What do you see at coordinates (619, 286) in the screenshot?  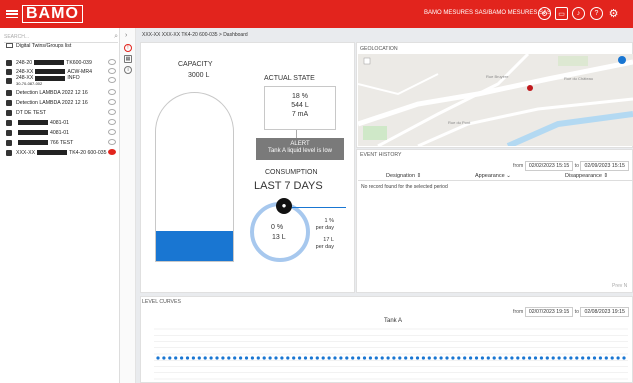 I see `pager: Prev N` at bounding box center [619, 286].